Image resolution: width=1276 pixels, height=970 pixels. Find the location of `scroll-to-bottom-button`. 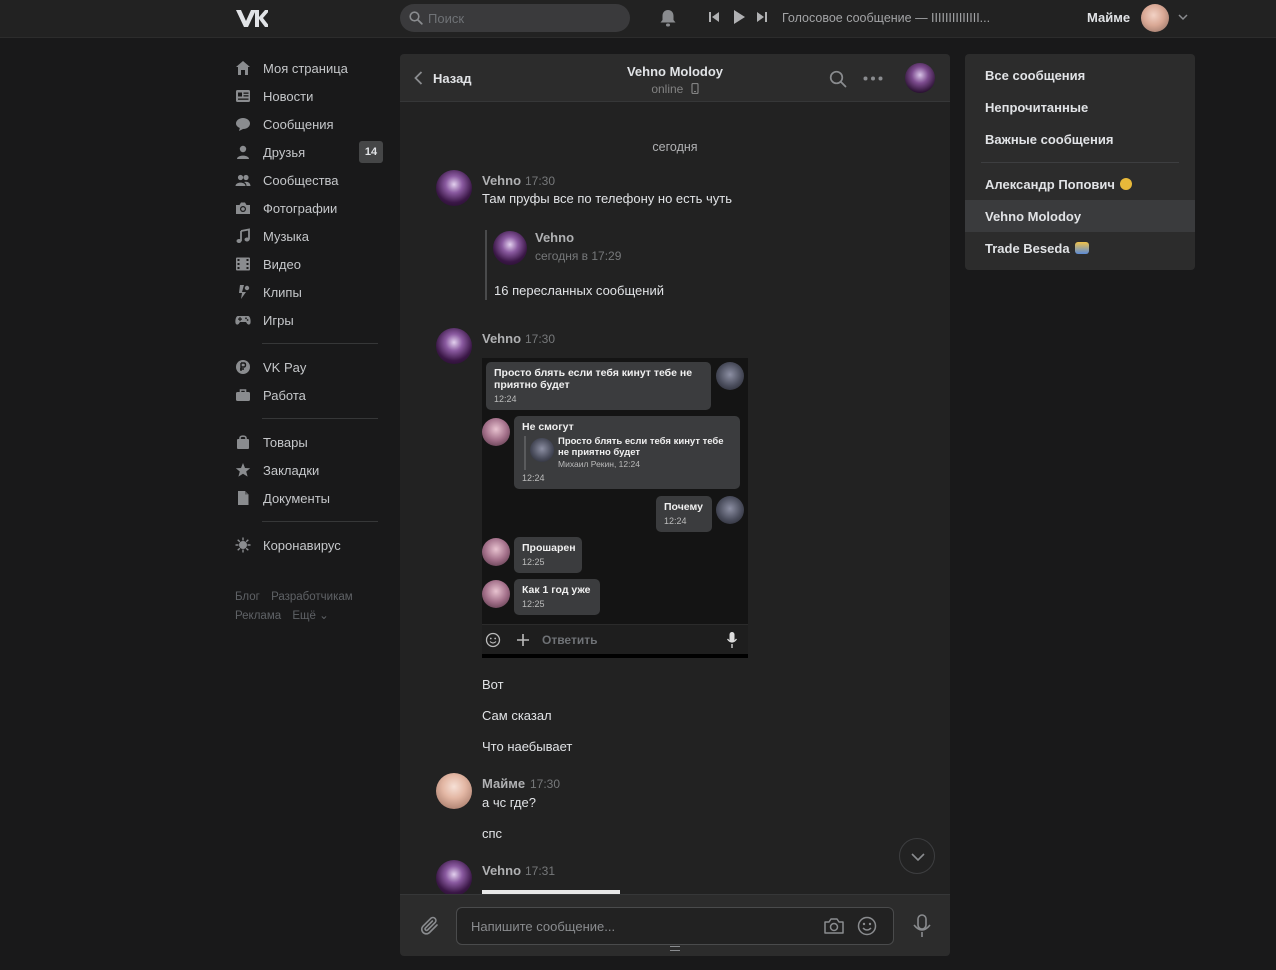

scroll-to-bottom-button is located at coordinates (917, 856).